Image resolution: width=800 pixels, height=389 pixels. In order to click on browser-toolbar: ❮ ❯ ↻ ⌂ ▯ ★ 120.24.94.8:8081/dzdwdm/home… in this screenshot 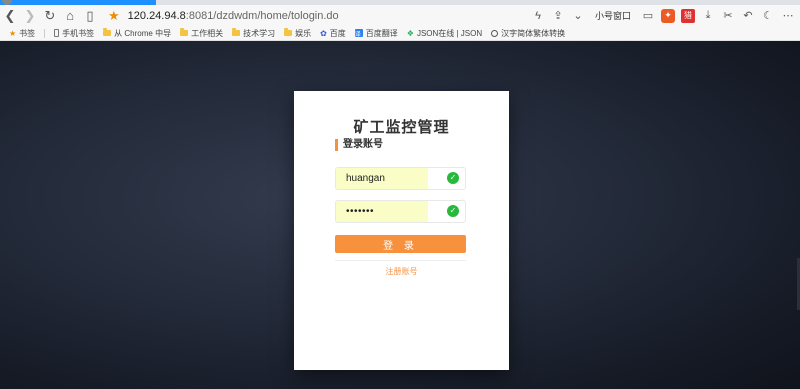, I will do `click(400, 15)`.